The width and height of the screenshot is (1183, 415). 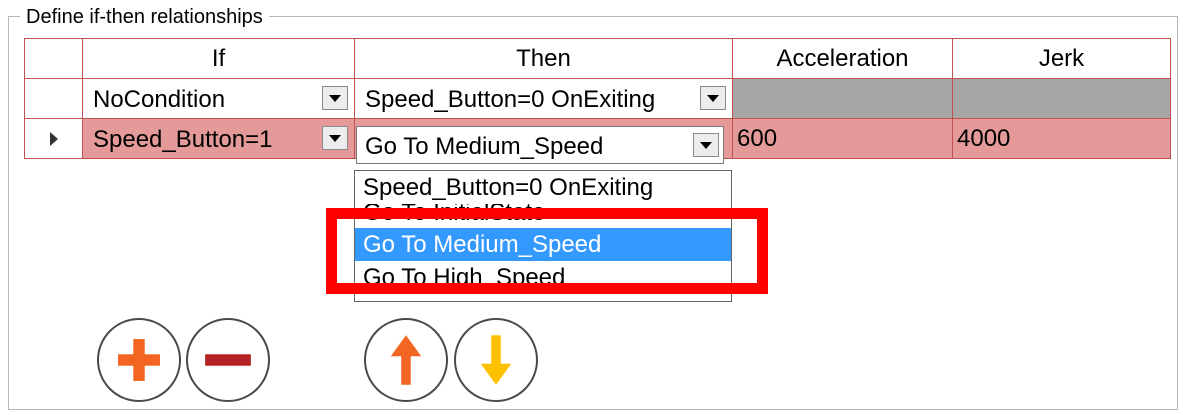 What do you see at coordinates (159, 99) in the screenshot?
I see `if-value: NoCondition` at bounding box center [159, 99].